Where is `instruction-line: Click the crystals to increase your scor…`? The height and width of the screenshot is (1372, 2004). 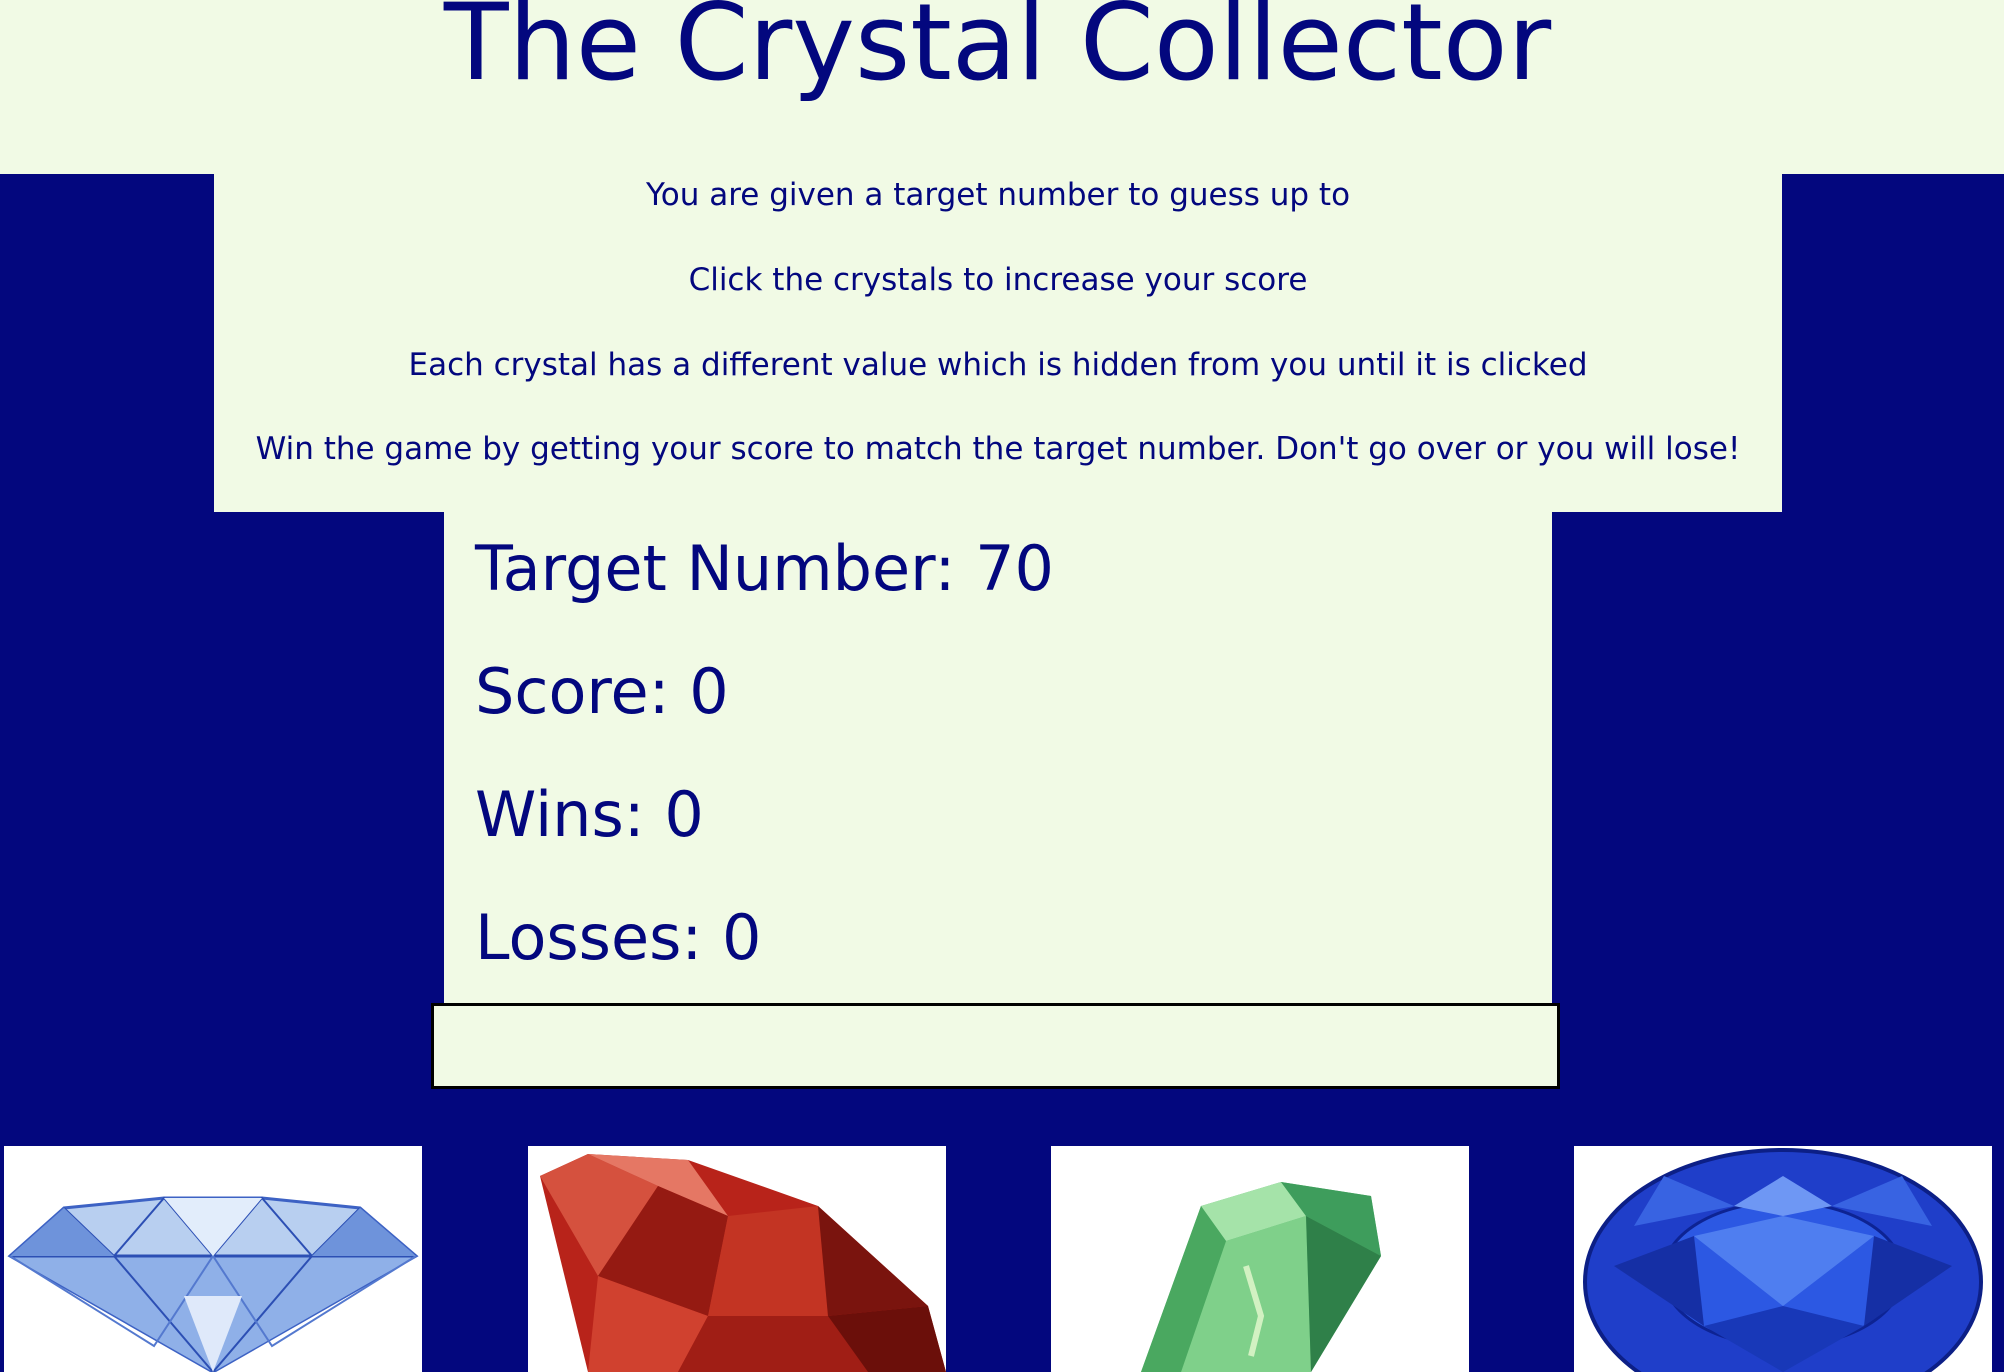 instruction-line: Click the crystals to increase your scor… is located at coordinates (998, 280).